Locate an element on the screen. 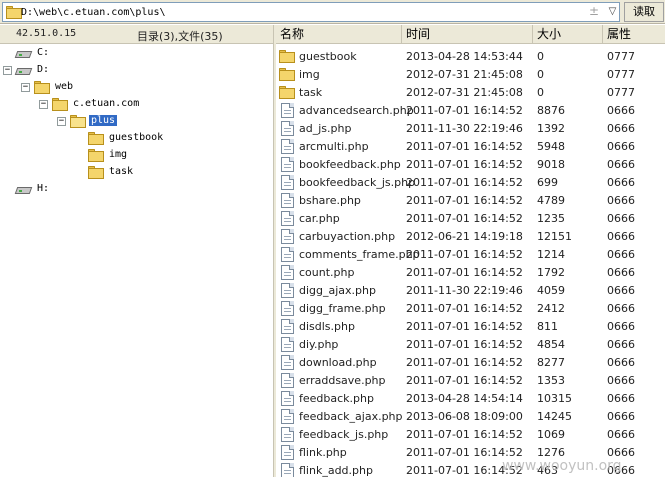 This screenshot has width=665, height=477. file-row: car.php 2011-07-01 16:14:52 1235 0666 is located at coordinates (470, 218).